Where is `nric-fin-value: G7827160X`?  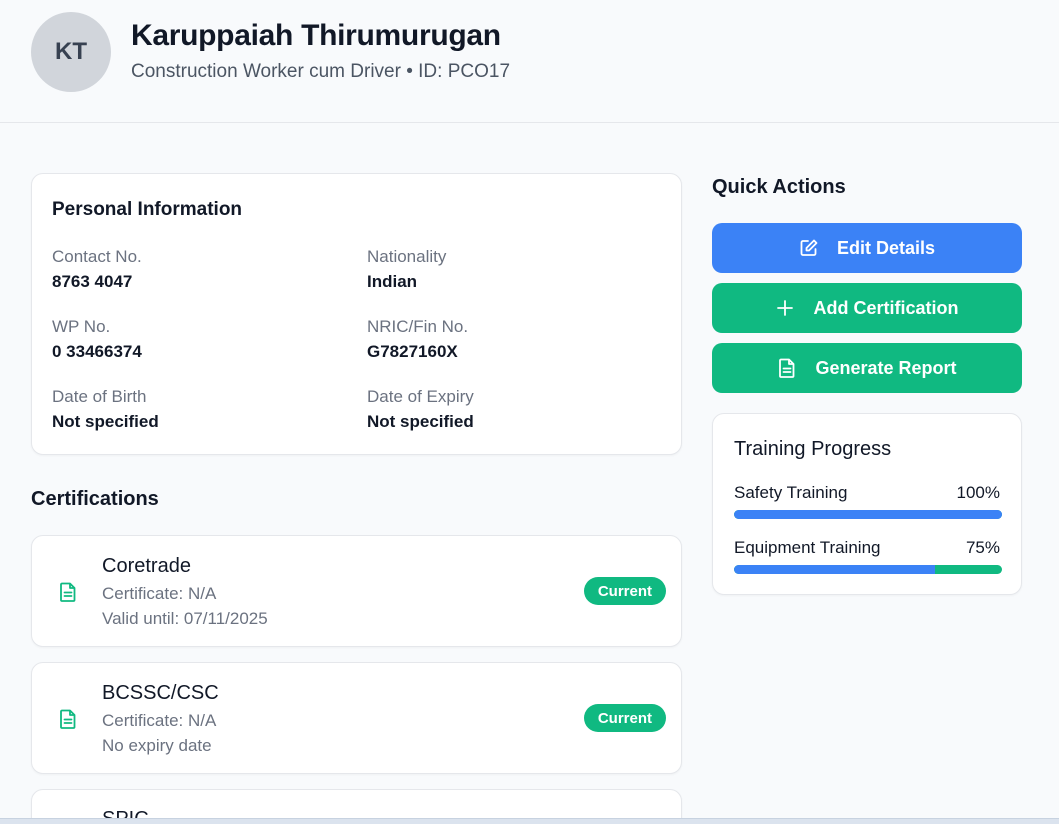 nric-fin-value: G7827160X is located at coordinates (412, 351).